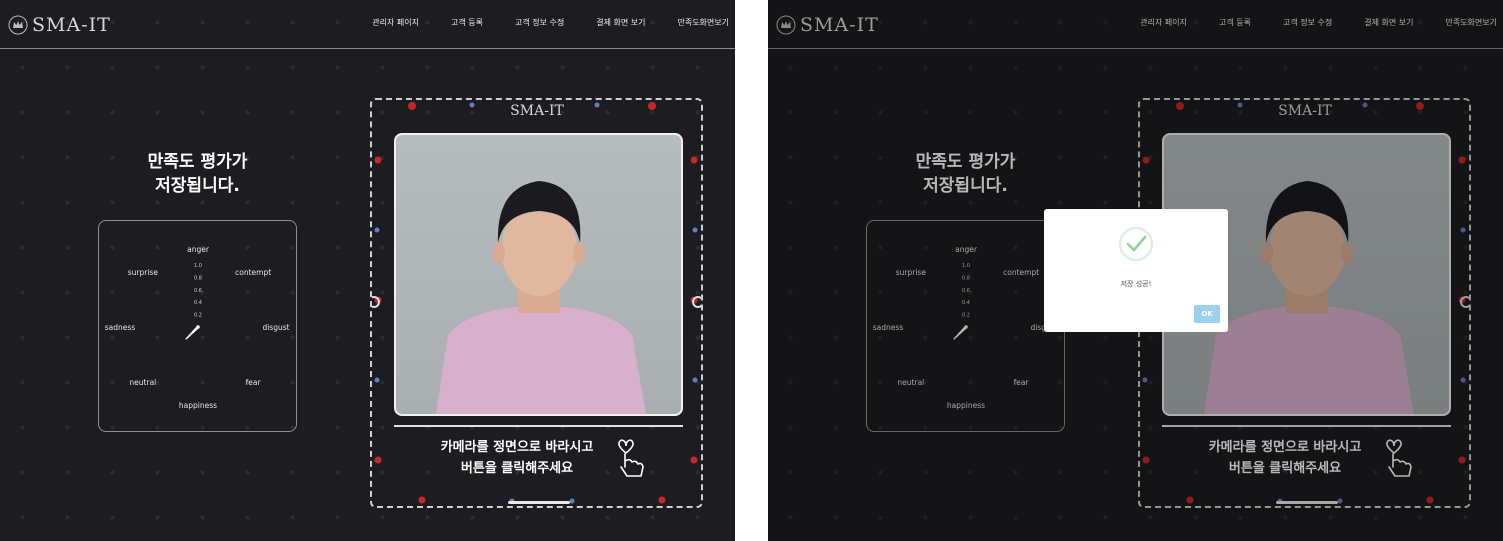 Image resolution: width=1503 pixels, height=541 pixels. What do you see at coordinates (120, 327) in the screenshot?
I see `radar-axis-label: sadness` at bounding box center [120, 327].